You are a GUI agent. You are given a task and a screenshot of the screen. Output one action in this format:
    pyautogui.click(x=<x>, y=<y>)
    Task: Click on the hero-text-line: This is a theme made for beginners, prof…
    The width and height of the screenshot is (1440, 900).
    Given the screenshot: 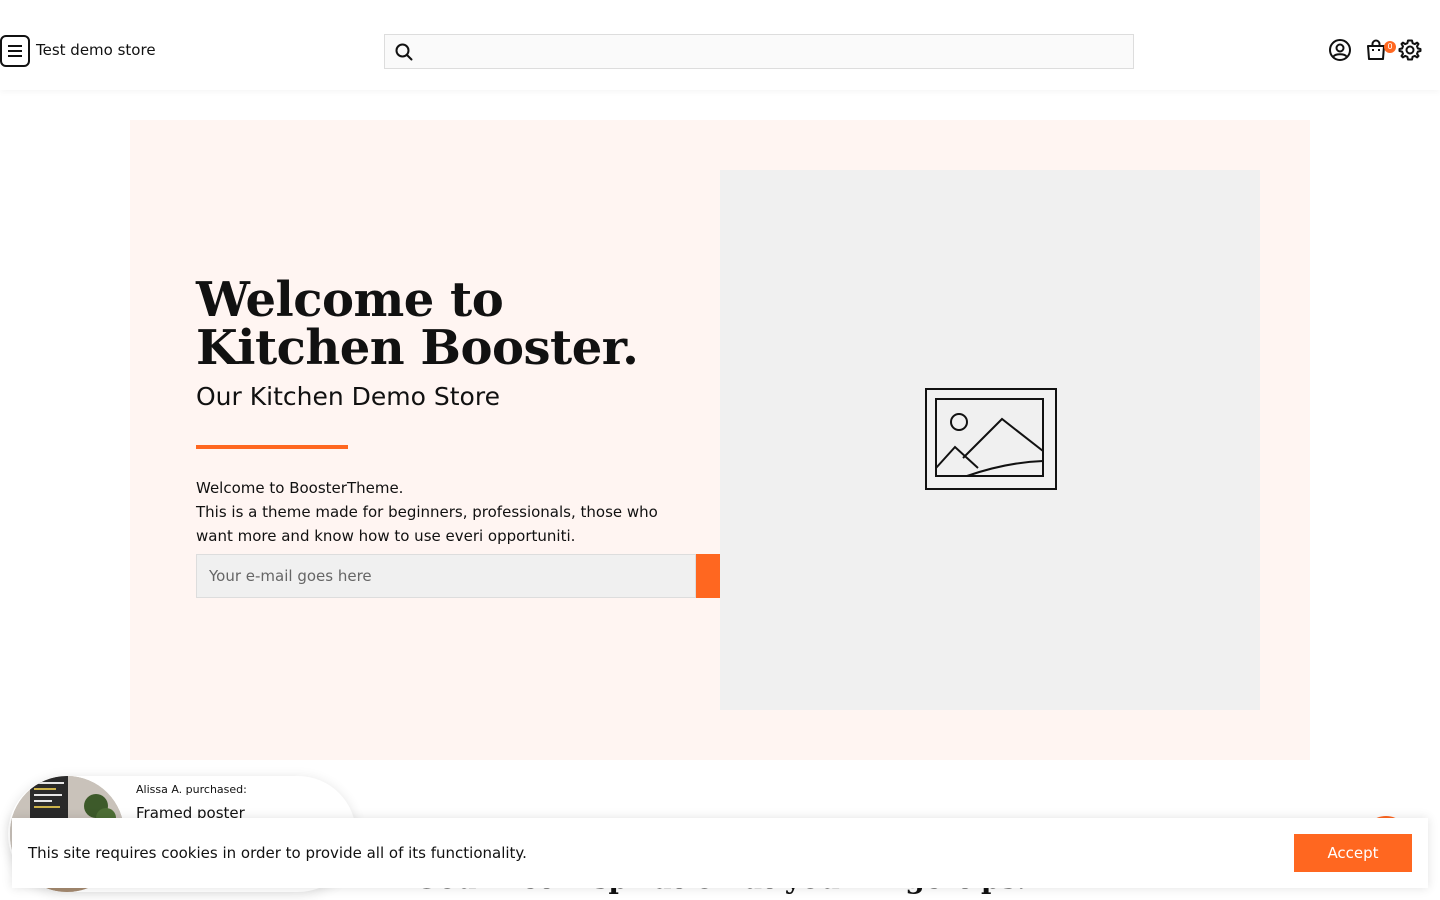 What is the action you would take?
    pyautogui.click(x=427, y=512)
    